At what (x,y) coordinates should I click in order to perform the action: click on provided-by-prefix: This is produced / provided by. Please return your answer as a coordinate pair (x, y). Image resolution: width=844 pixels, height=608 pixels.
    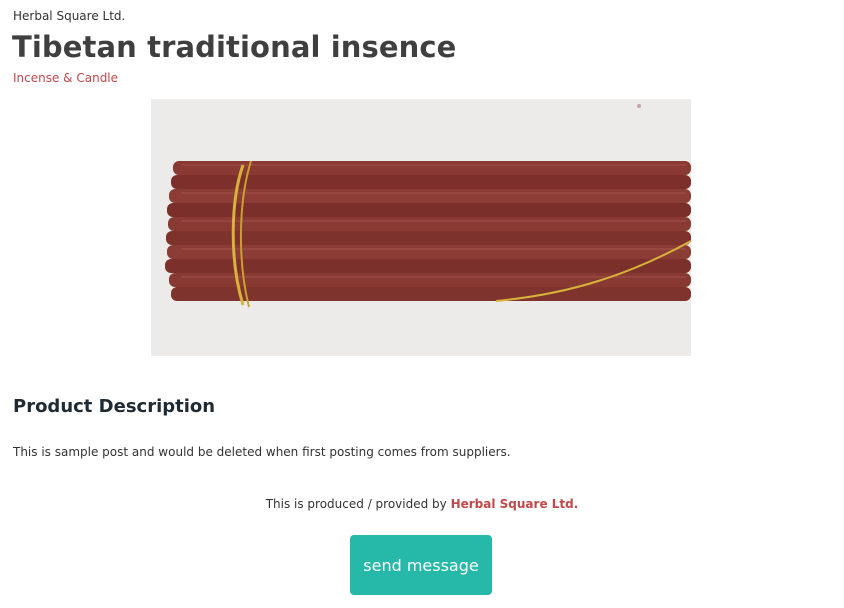
    Looking at the image, I should click on (358, 504).